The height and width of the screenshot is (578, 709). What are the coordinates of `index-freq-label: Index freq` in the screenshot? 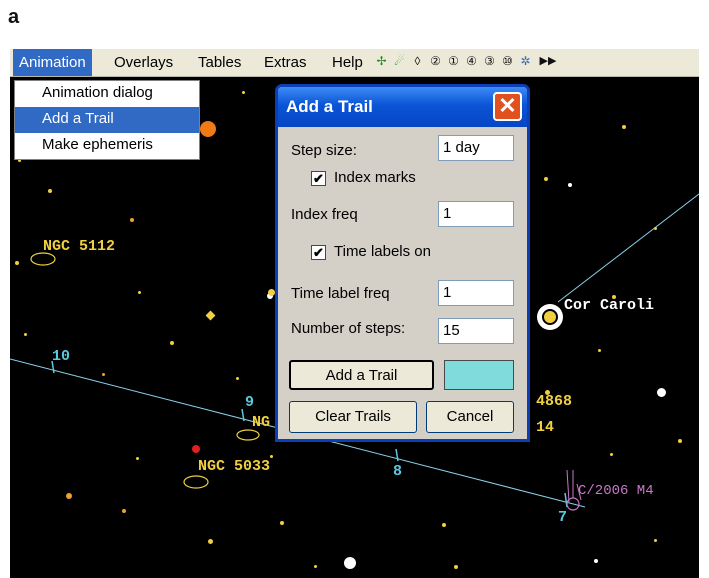 It's located at (324, 214).